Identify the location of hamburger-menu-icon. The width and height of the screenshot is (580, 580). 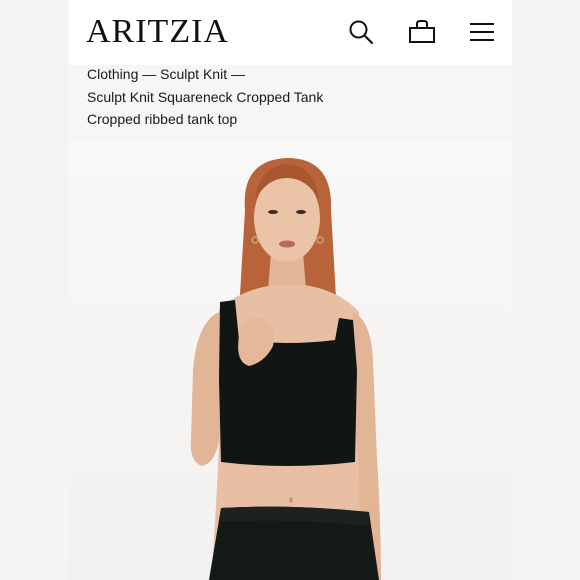
(482, 32).